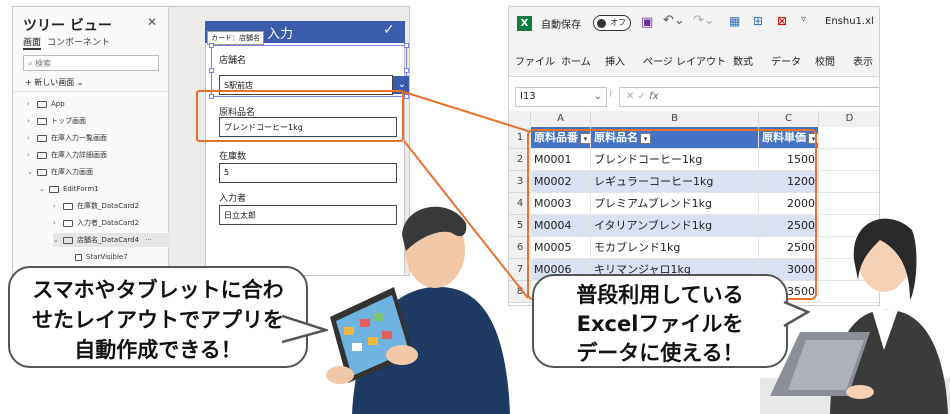  What do you see at coordinates (54, 189) in the screenshot?
I see `form-icon` at bounding box center [54, 189].